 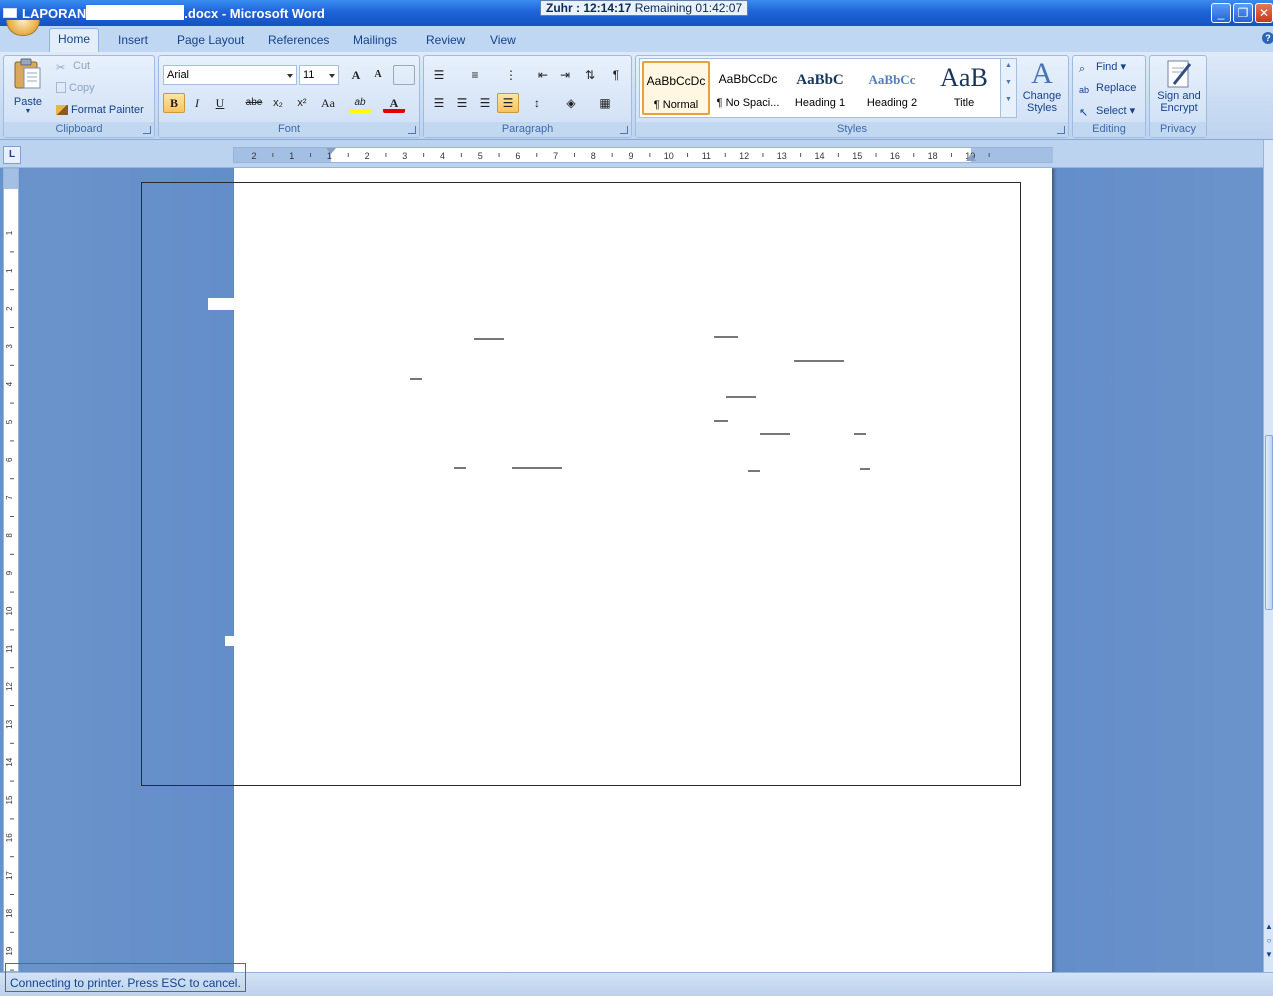 I want to click on indent-marker-icon, so click(x=331, y=151).